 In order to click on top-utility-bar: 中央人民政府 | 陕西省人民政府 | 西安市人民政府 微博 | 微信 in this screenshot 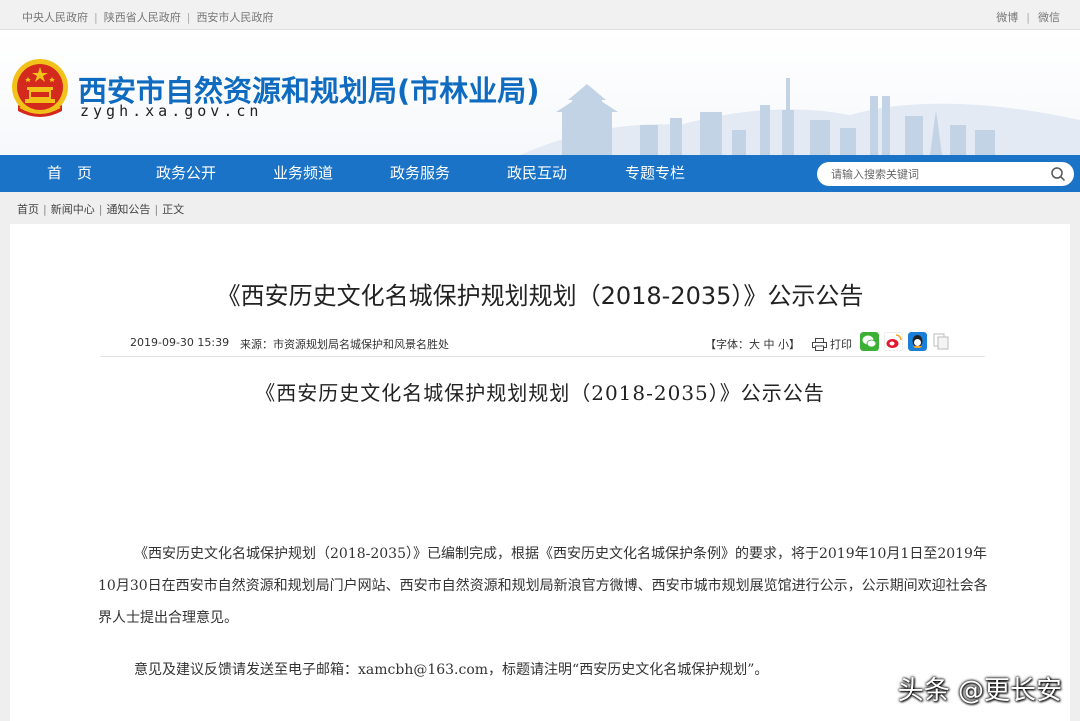, I will do `click(540, 15)`.